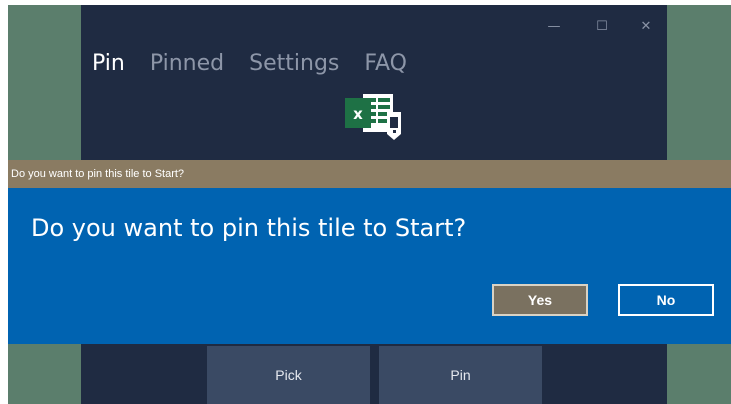 The height and width of the screenshot is (404, 731). What do you see at coordinates (249, 228) in the screenshot?
I see `dialog-message: Do you want to pin this tile to Start?` at bounding box center [249, 228].